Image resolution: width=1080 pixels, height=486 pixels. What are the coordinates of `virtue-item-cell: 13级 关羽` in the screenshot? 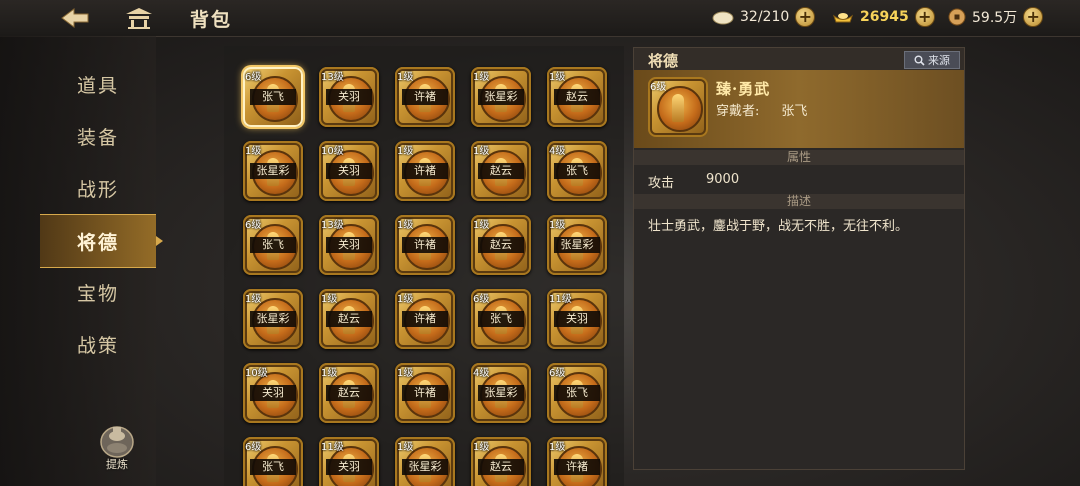 It's located at (349, 97).